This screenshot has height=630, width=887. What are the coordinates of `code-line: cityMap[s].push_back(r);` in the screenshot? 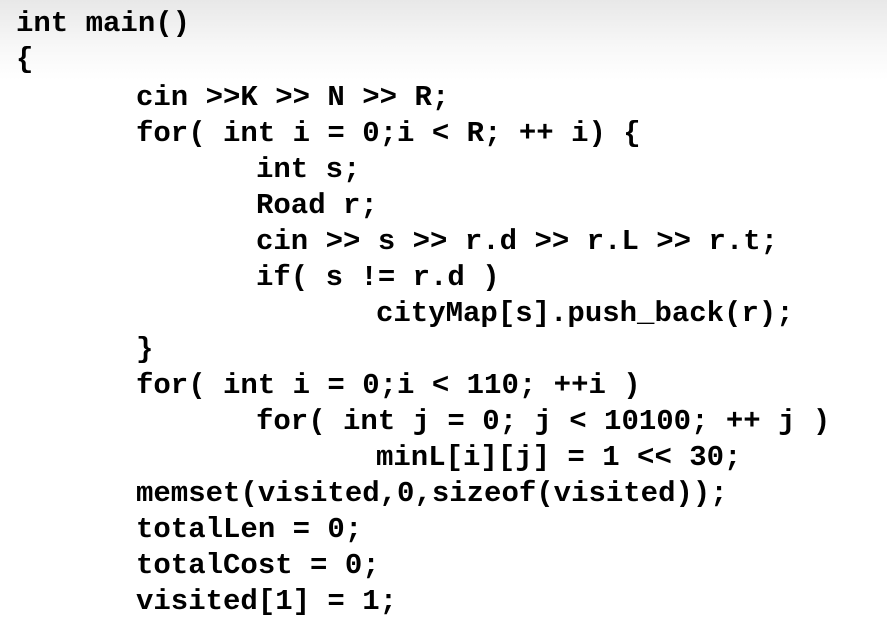 It's located at (585, 313).